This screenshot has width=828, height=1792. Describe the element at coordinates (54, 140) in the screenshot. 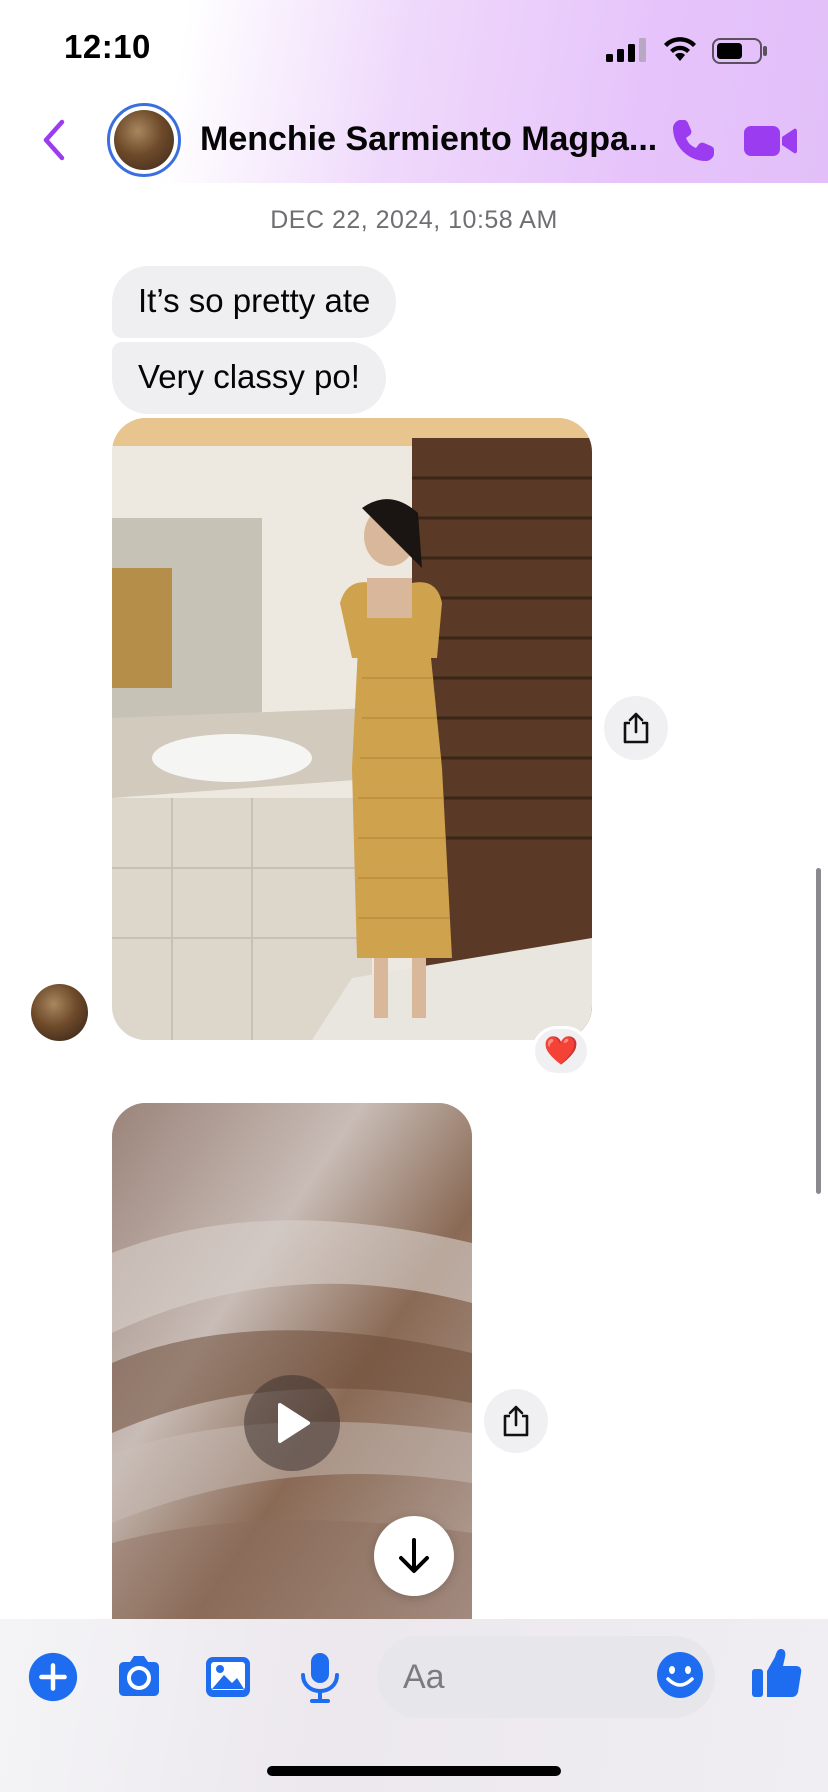

I see `back-button` at that location.